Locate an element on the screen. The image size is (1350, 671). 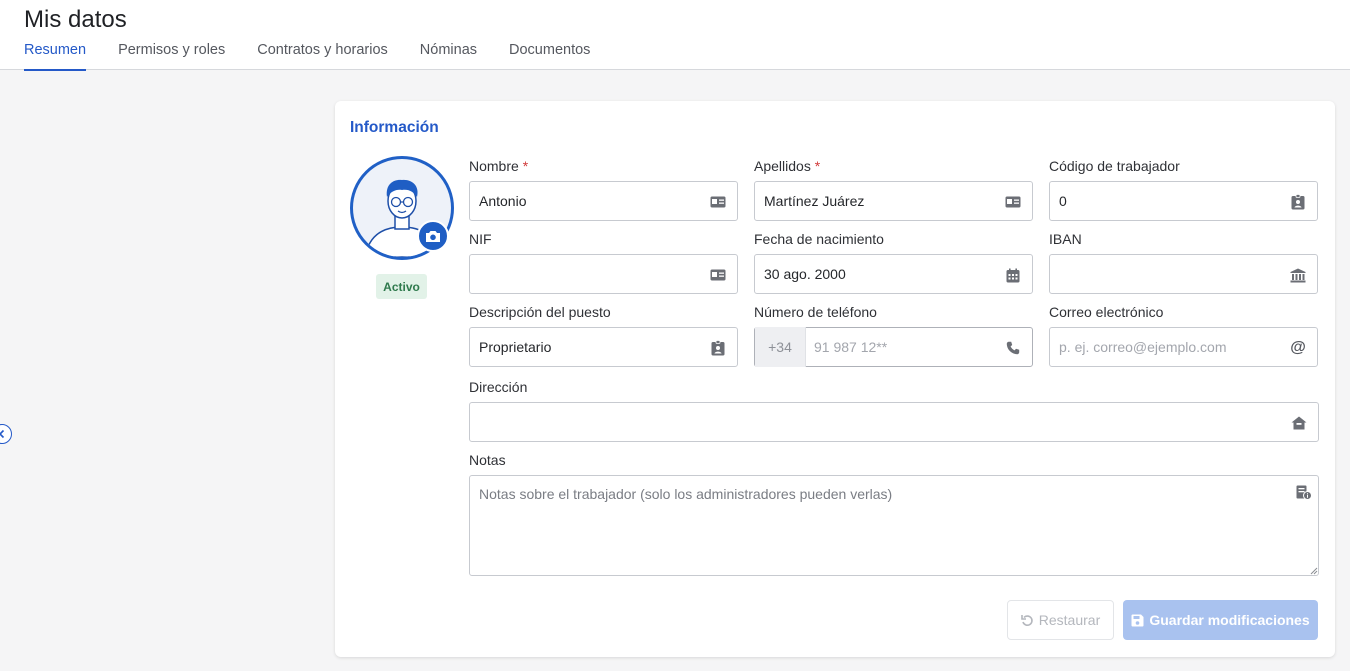
at-icon: @ is located at coordinates (1298, 347).